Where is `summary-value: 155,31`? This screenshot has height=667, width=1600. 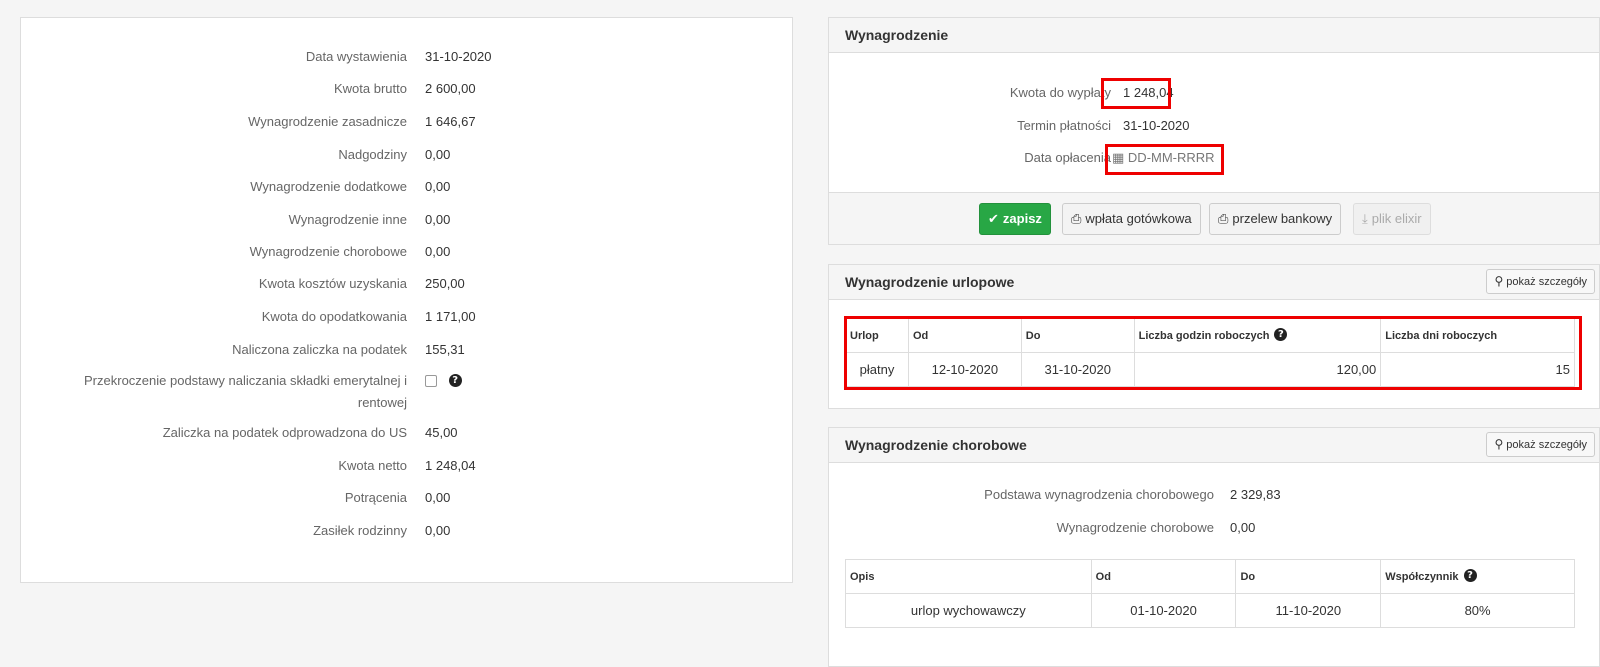
summary-value: 155,31 is located at coordinates (445, 349).